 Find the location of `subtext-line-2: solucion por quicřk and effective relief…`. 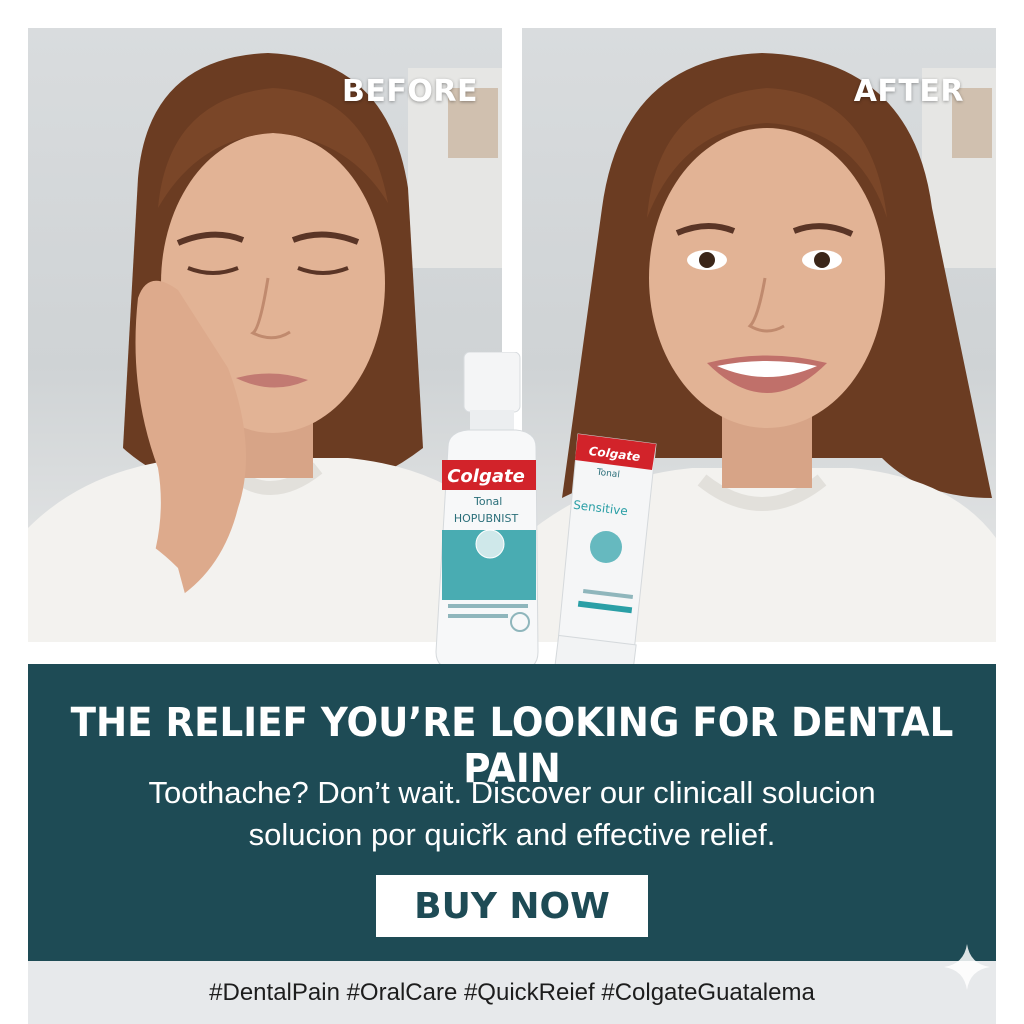

subtext-line-2: solucion por quicřk and effective relief… is located at coordinates (512, 834).